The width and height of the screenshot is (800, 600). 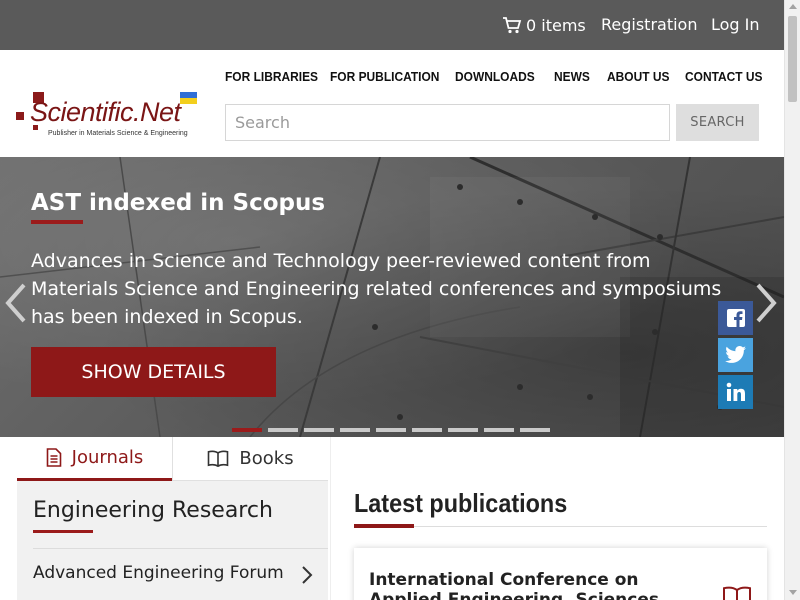 I want to click on hero-title-underline, so click(x=57, y=222).